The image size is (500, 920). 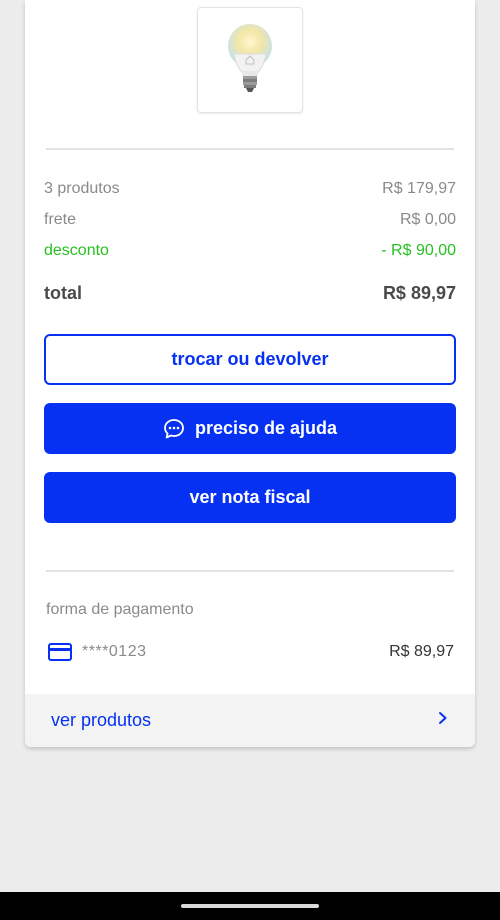 What do you see at coordinates (250, 251) in the screenshot?
I see `discount-row: desconto - R$ 90,00` at bounding box center [250, 251].